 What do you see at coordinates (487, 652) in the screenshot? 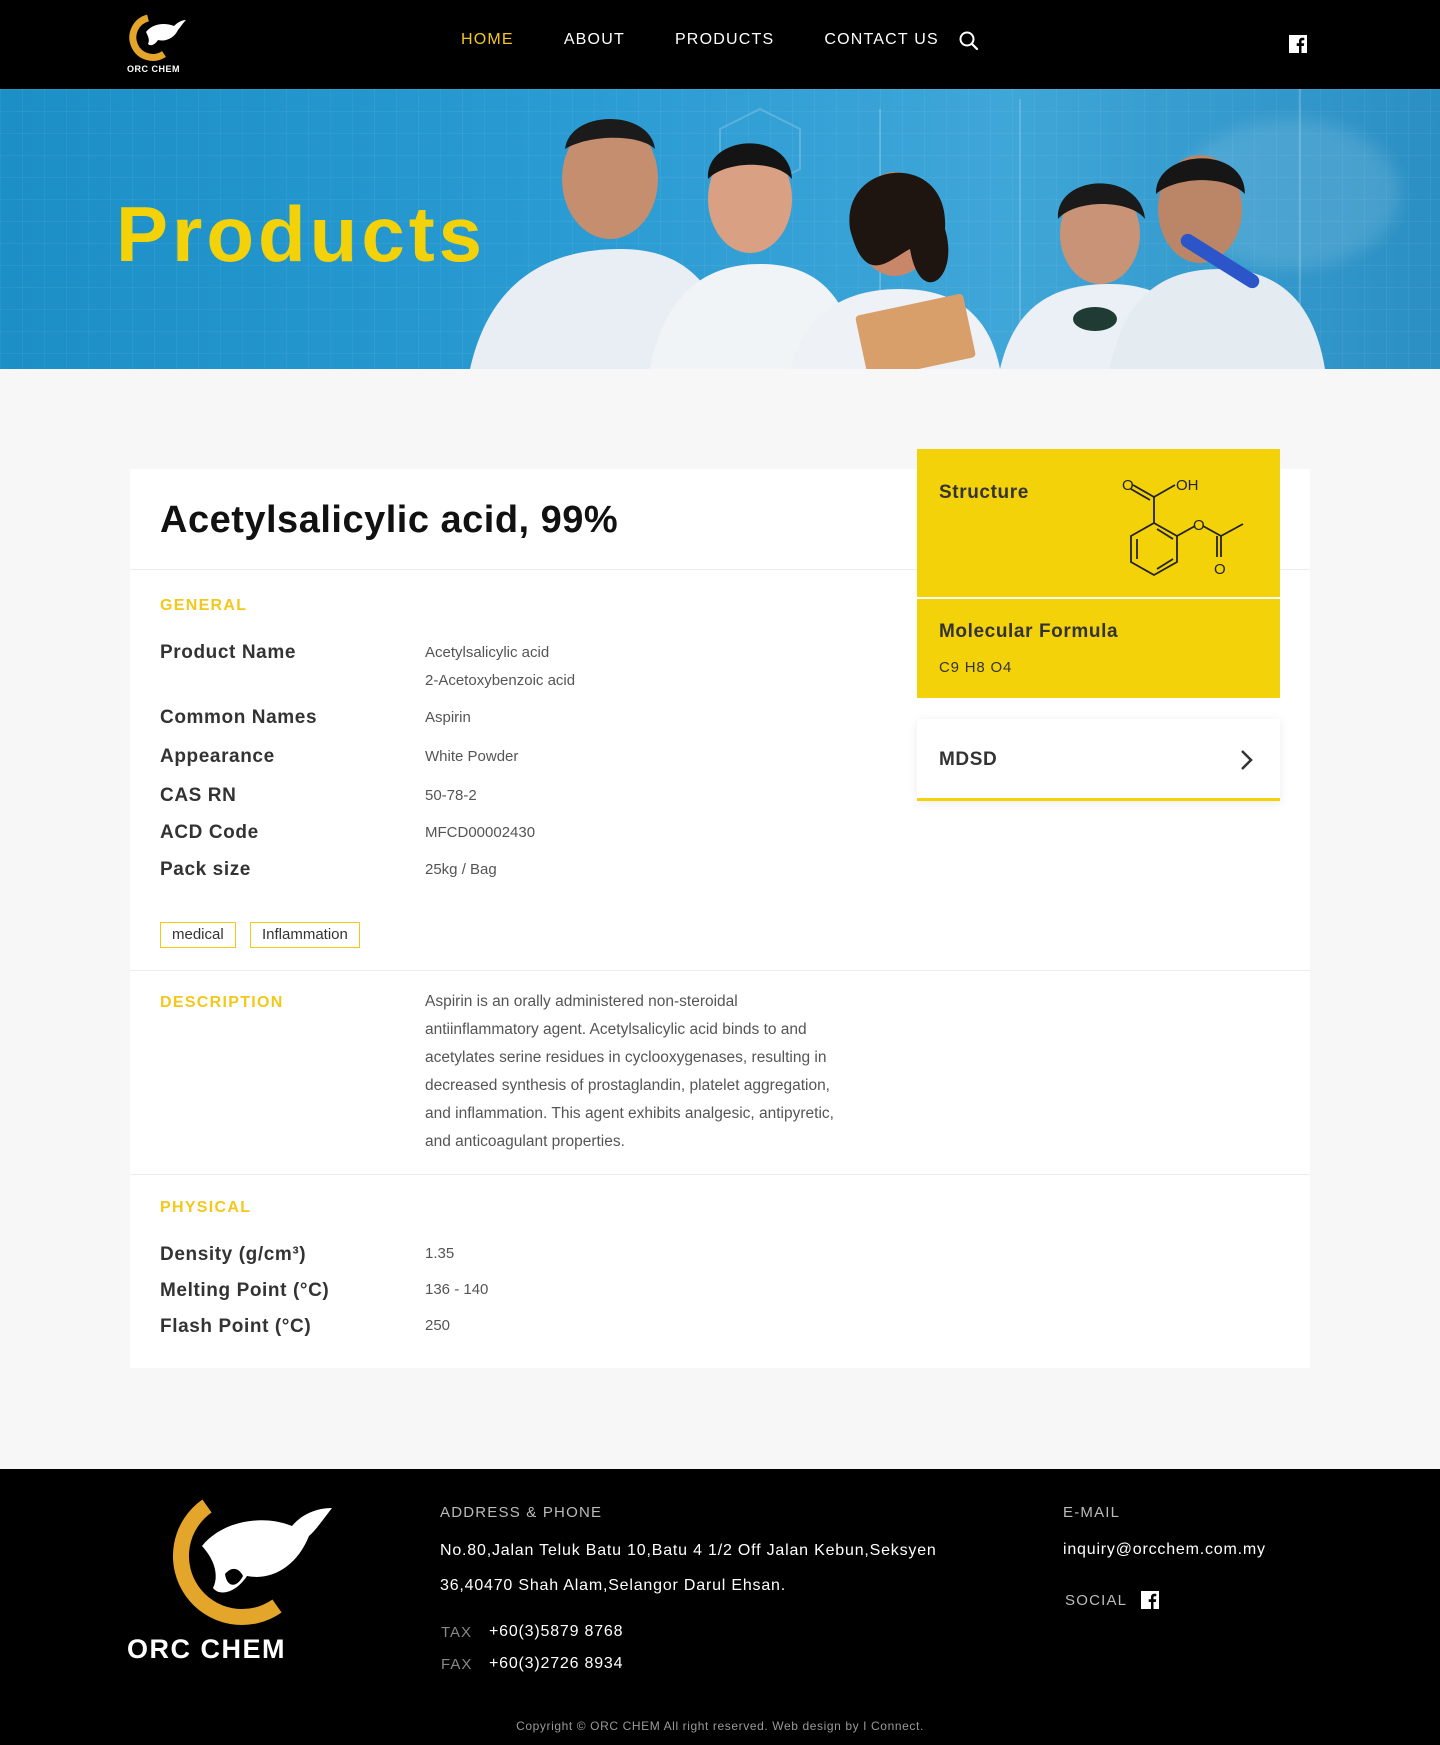
I see `value-product-name: Acetylsalicylic acid` at bounding box center [487, 652].